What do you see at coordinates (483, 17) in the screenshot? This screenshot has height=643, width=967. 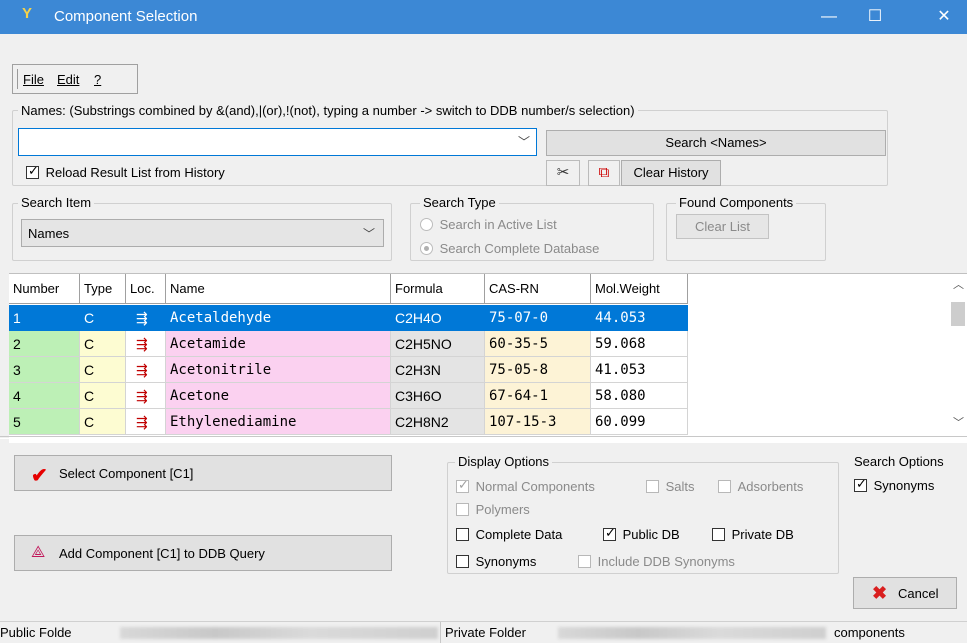 I see `title-bar: Y Component Selection — ☐ ✕` at bounding box center [483, 17].